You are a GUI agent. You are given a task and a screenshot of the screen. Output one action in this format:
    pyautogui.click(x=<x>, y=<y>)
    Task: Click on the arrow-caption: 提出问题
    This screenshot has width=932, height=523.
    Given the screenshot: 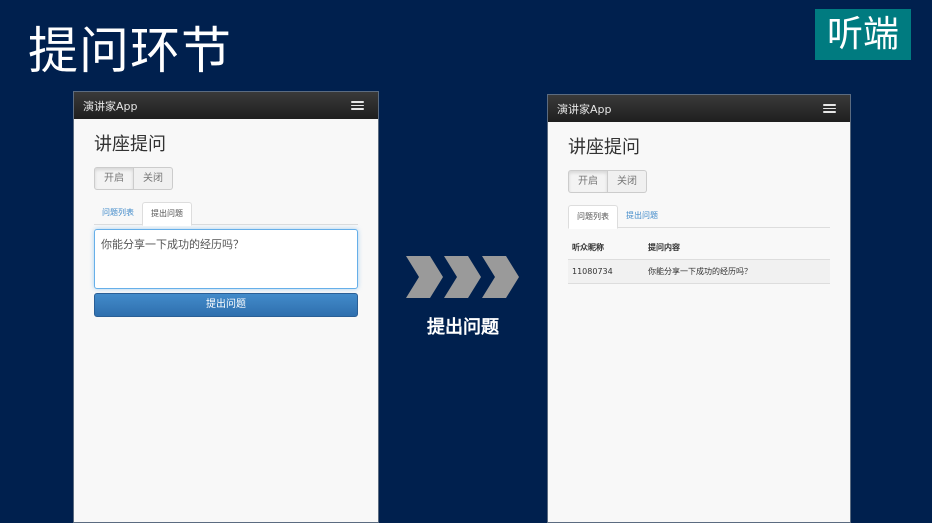 What is the action you would take?
    pyautogui.click(x=463, y=327)
    